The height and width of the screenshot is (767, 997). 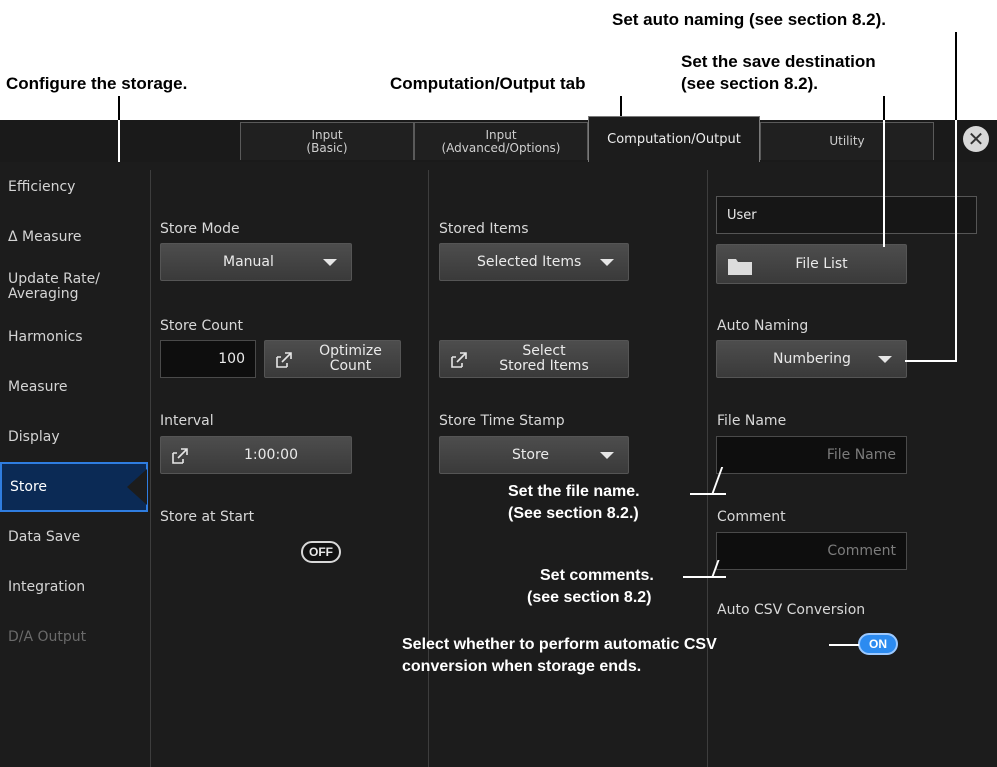 I want to click on tab-label: (Advanced/Options), so click(x=501, y=147).